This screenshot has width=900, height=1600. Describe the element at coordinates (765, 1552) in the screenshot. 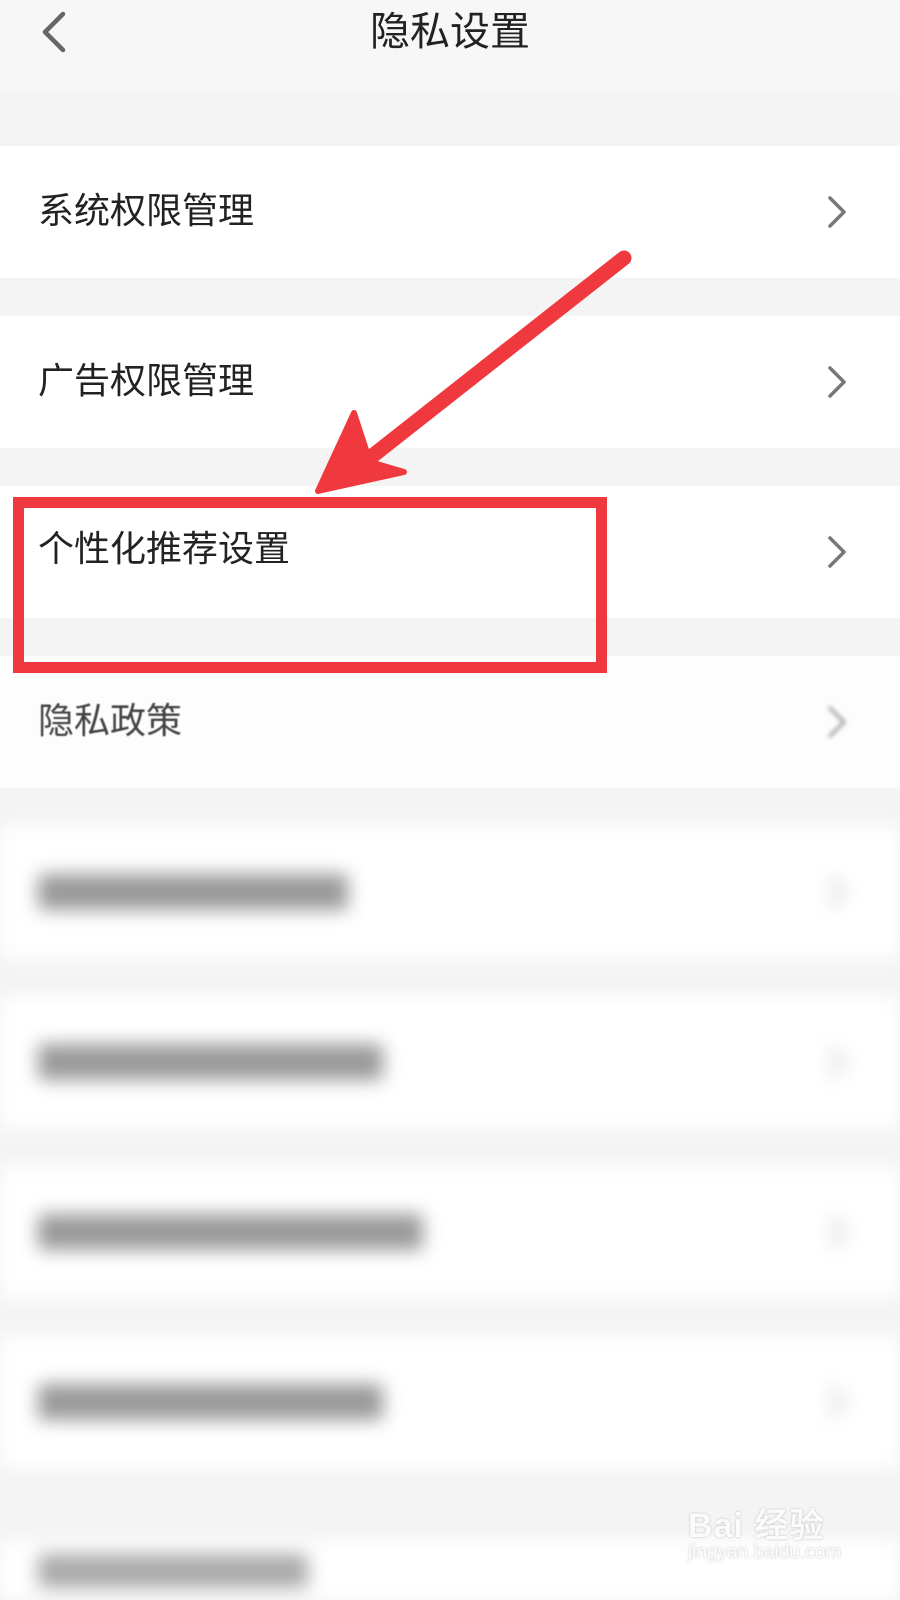

I see `watermark-url: jingyan.baidu.com` at that location.